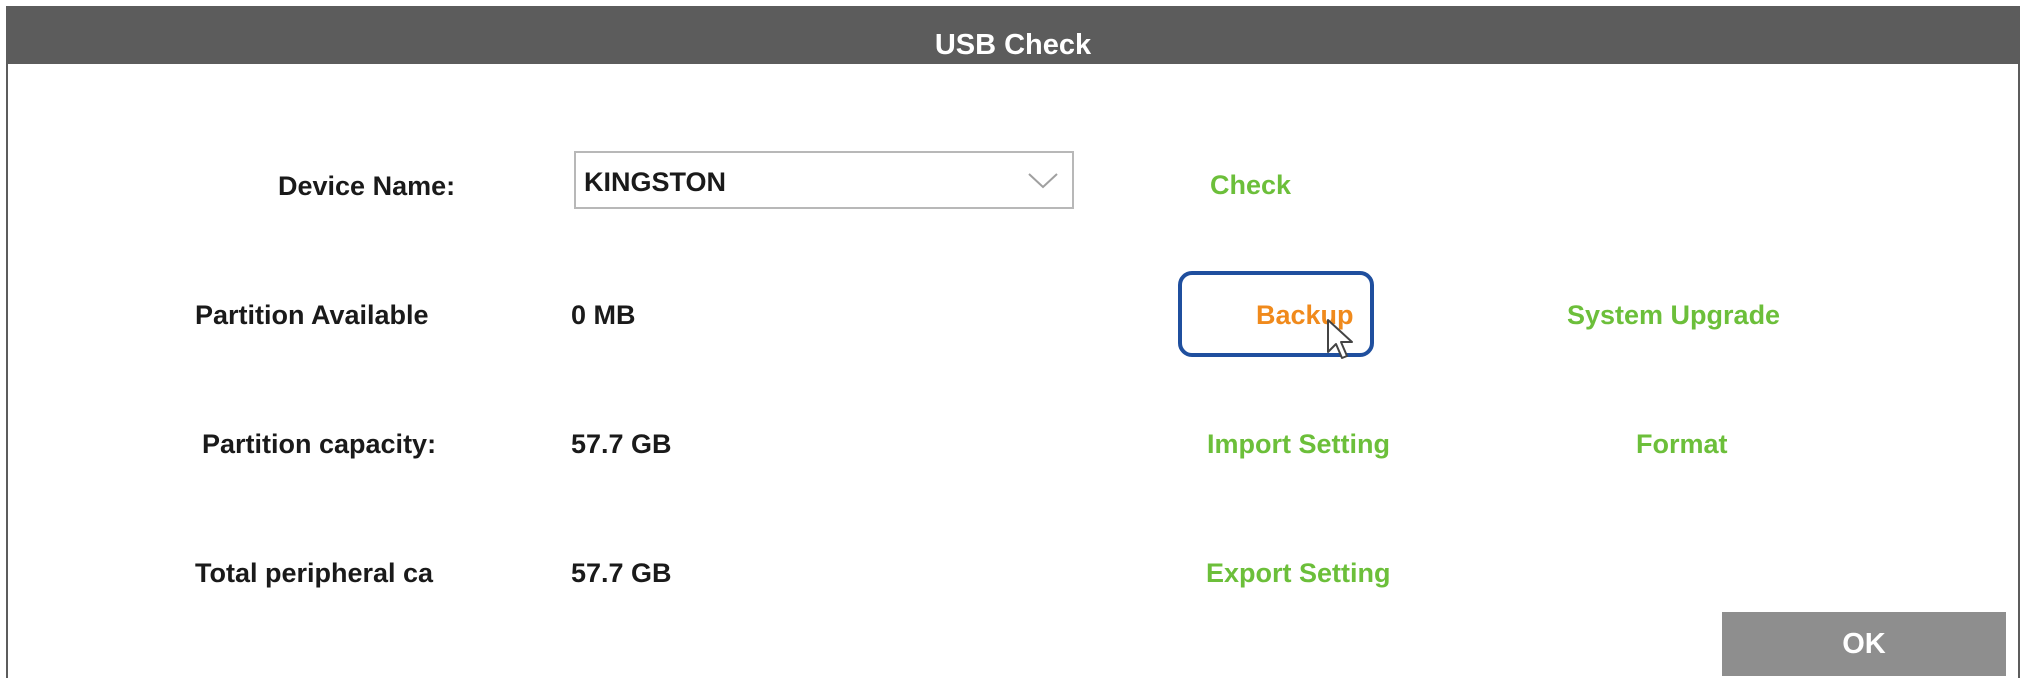 This screenshot has width=2027, height=680. I want to click on device-name-select: KINGSTON, so click(824, 180).